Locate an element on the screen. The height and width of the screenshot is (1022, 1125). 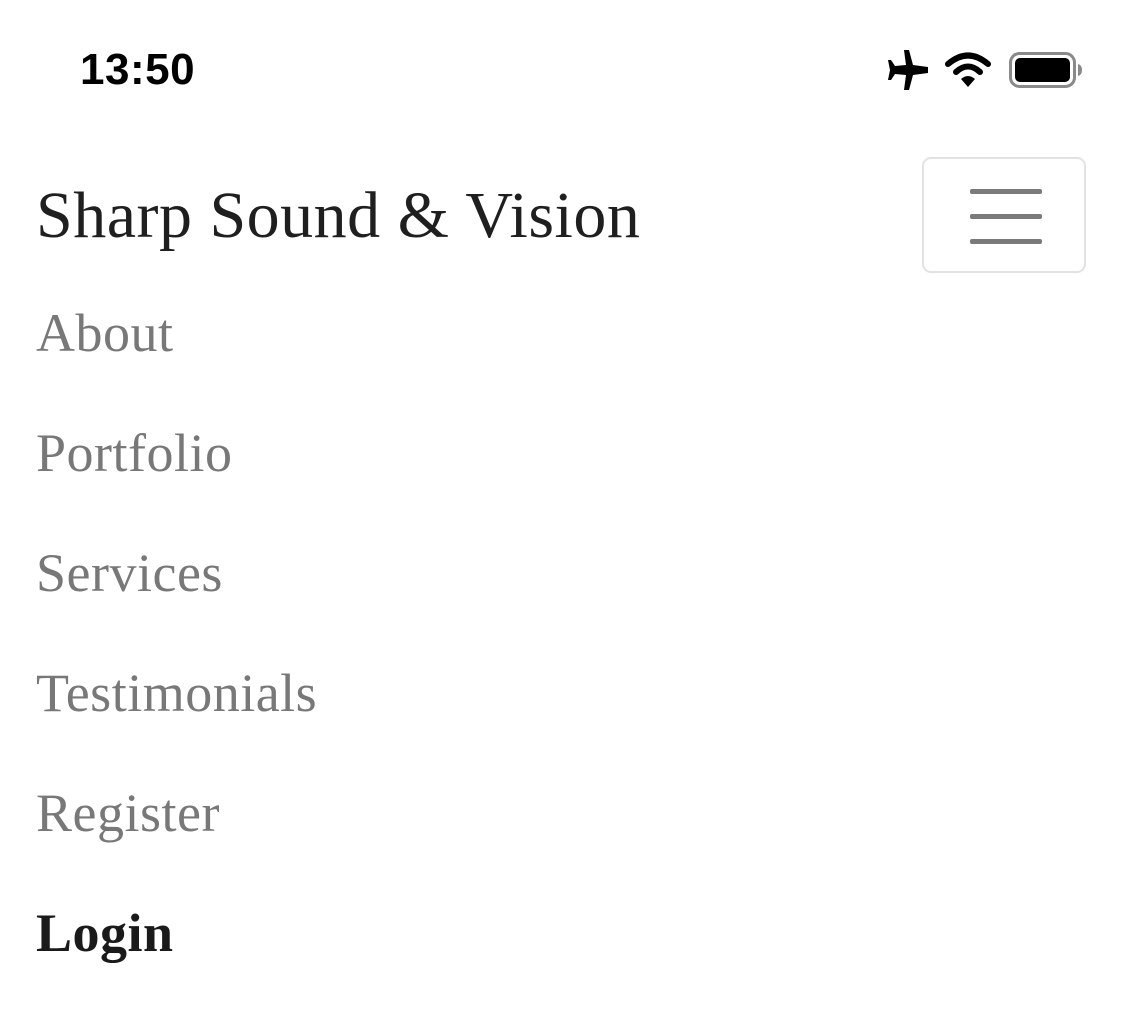
nav-link-services: Services is located at coordinates (176, 573).